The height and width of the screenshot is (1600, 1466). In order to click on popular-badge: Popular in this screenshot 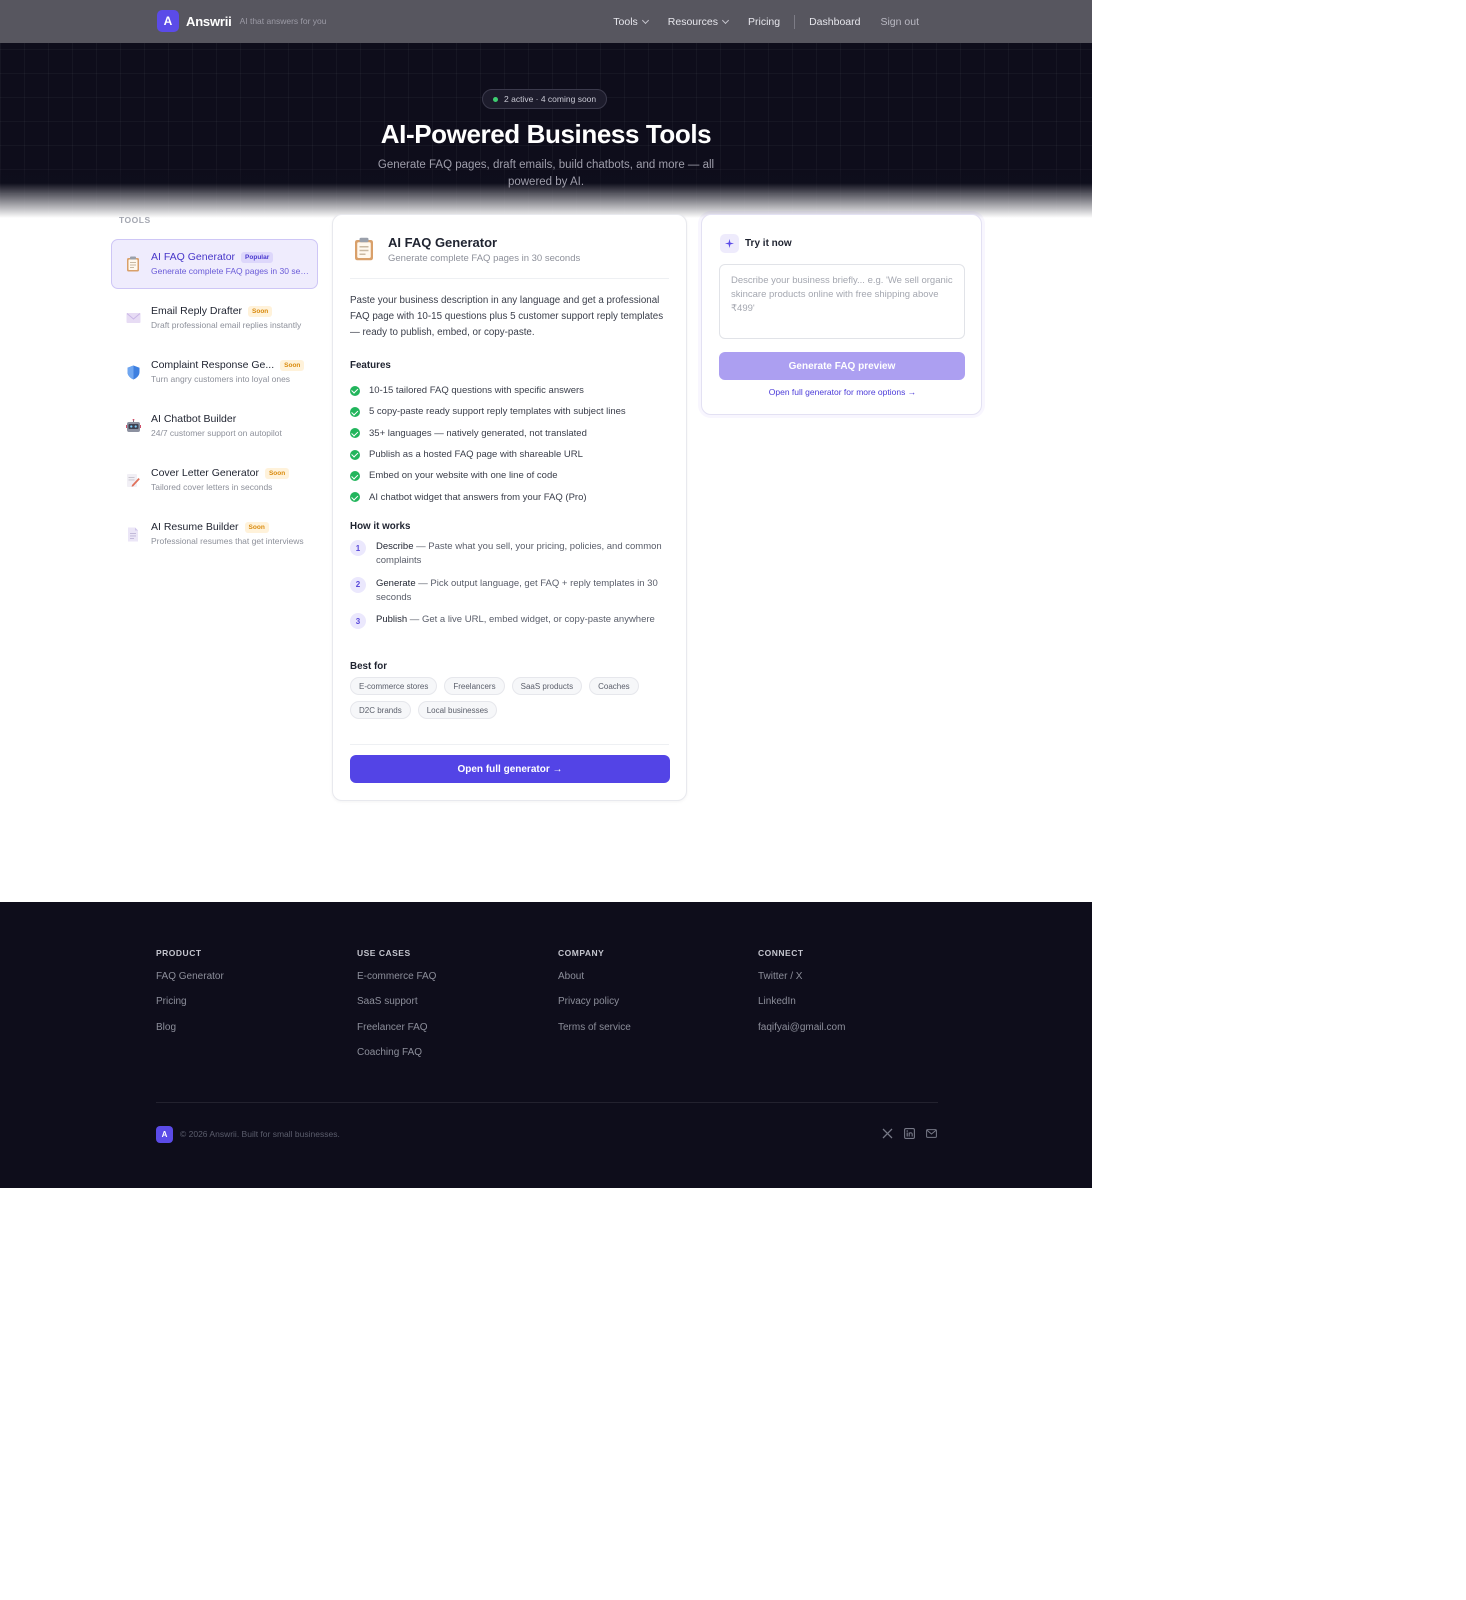, I will do `click(257, 257)`.